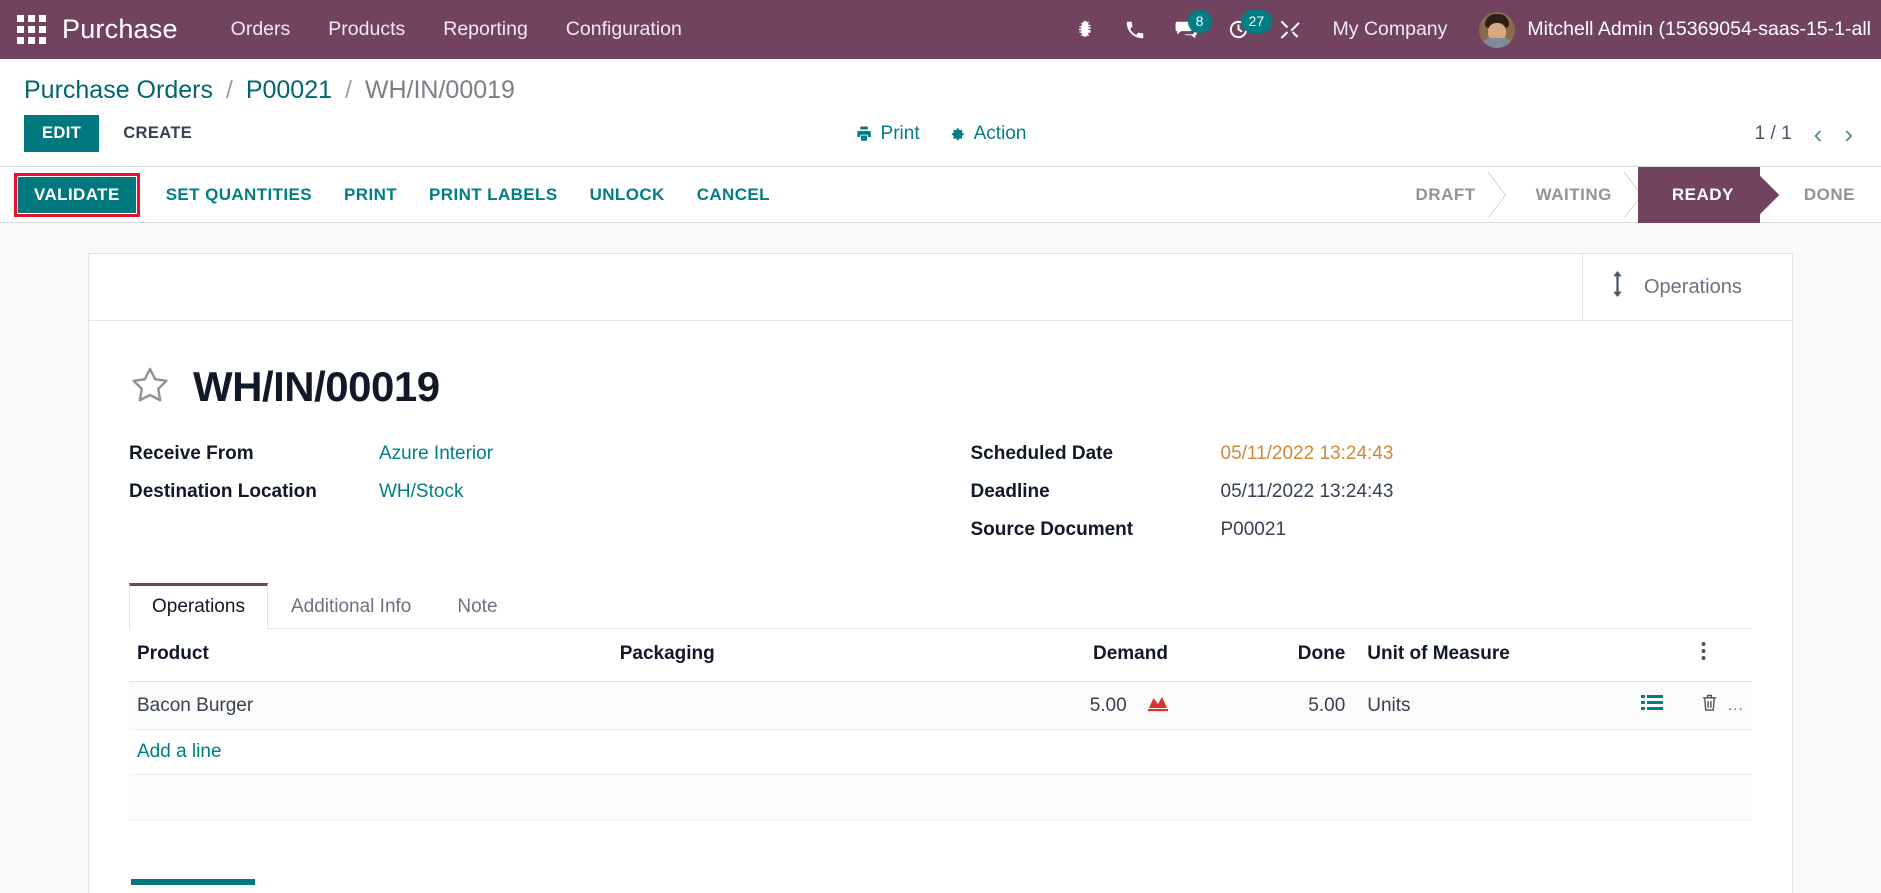 This screenshot has height=893, width=1881. What do you see at coordinates (1052, 529) in the screenshot?
I see `field-label-source-document: Source Document` at bounding box center [1052, 529].